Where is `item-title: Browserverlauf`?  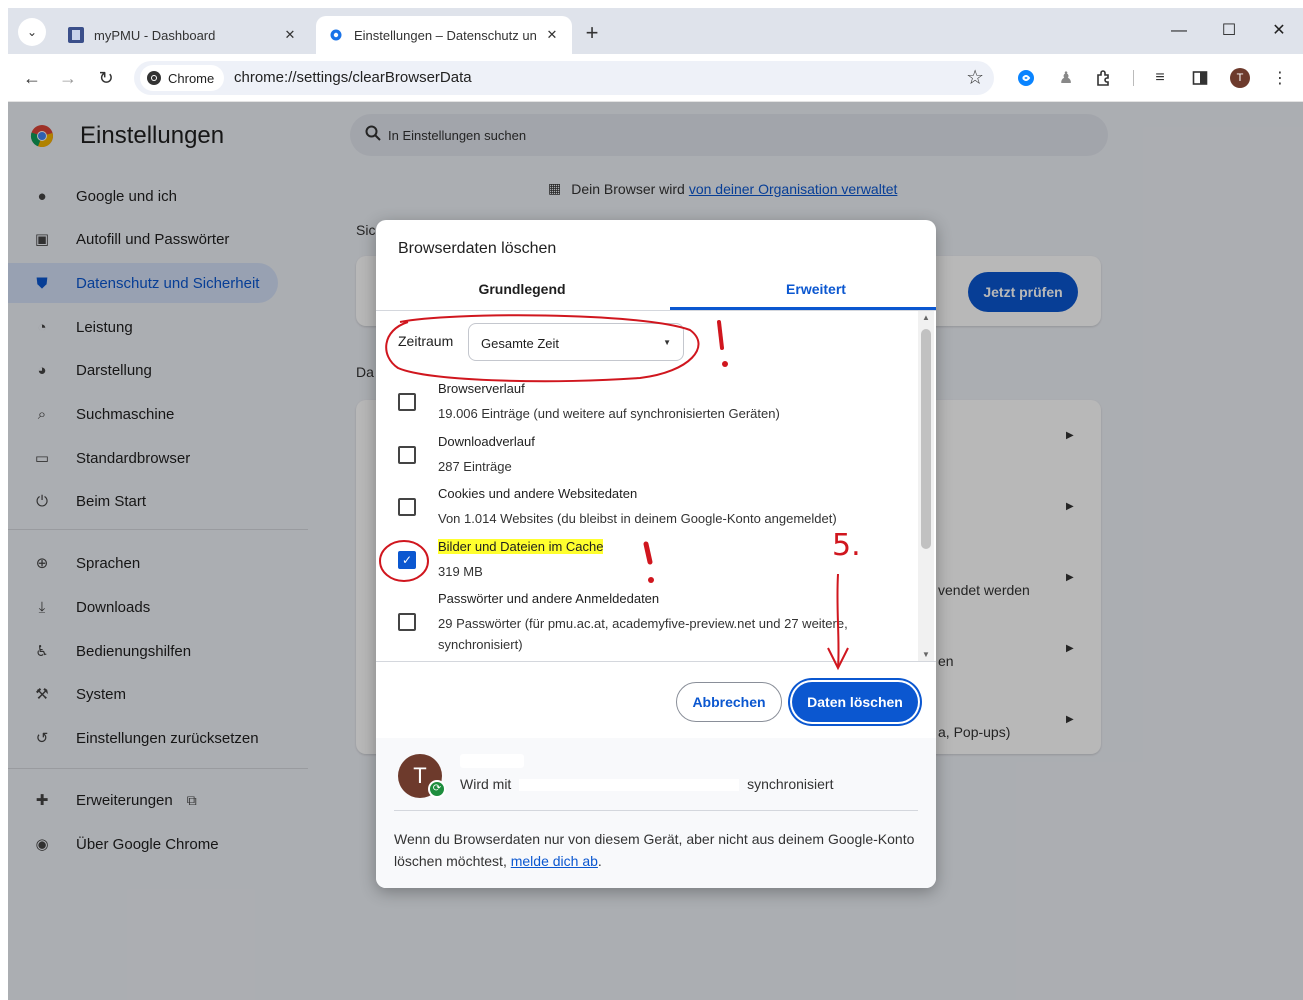 item-title: Browserverlauf is located at coordinates (481, 388).